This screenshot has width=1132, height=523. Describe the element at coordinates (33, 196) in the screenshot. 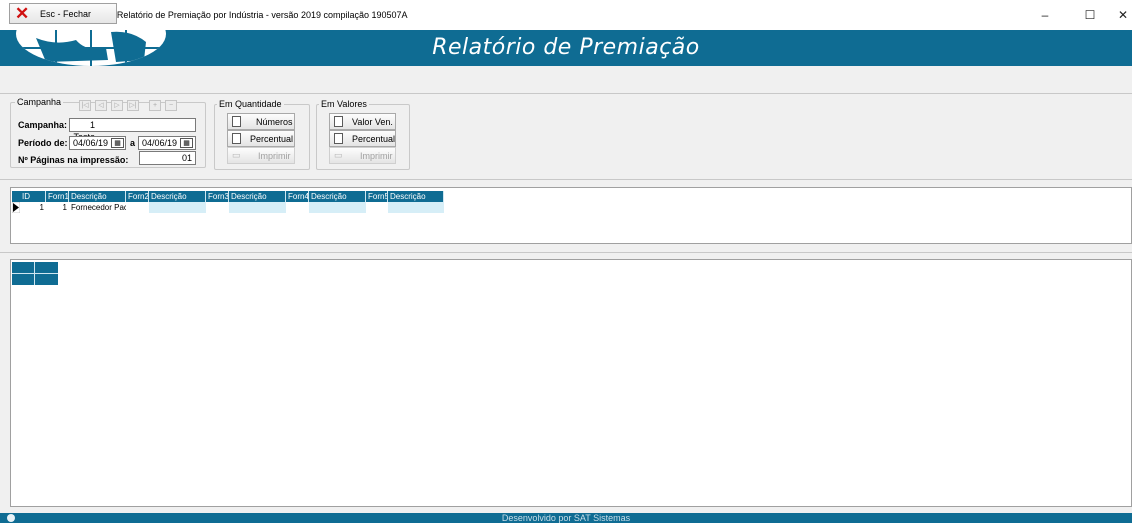

I see `grid-header-id: ID` at that location.